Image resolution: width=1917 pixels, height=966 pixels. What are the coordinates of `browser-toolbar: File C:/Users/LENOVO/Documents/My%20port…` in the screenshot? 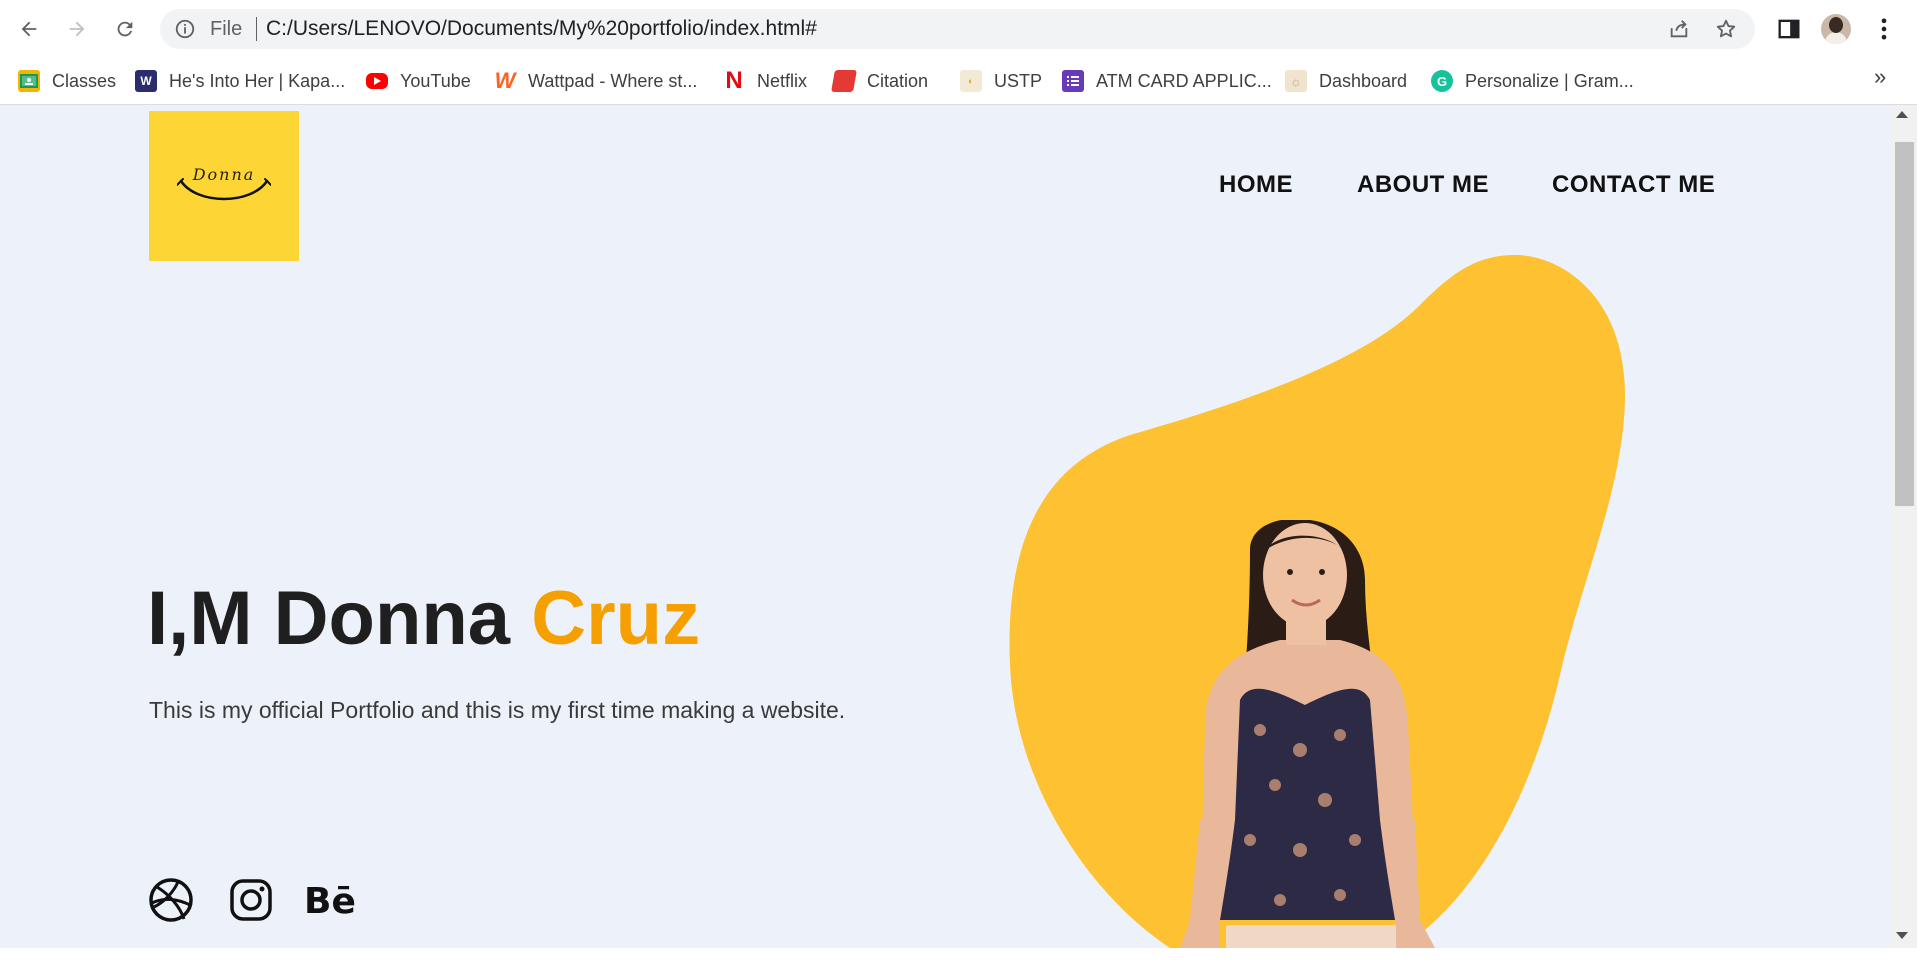 It's located at (958, 29).